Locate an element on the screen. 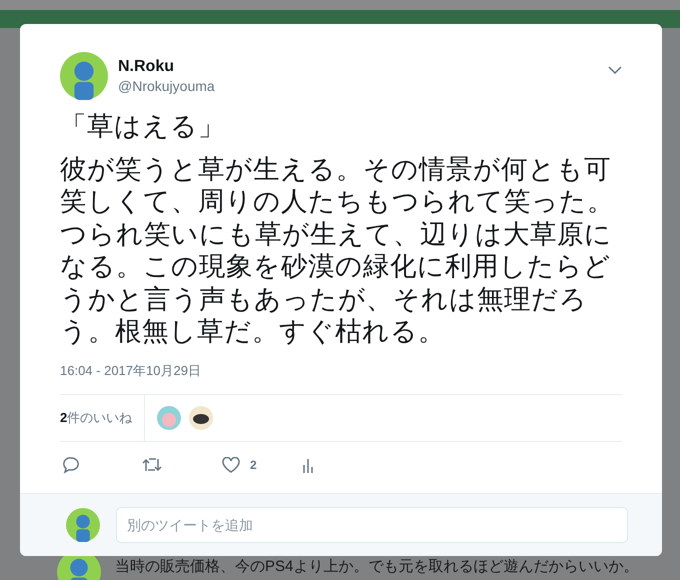 The height and width of the screenshot is (580, 680). chevron-down-icon is located at coordinates (615, 70).